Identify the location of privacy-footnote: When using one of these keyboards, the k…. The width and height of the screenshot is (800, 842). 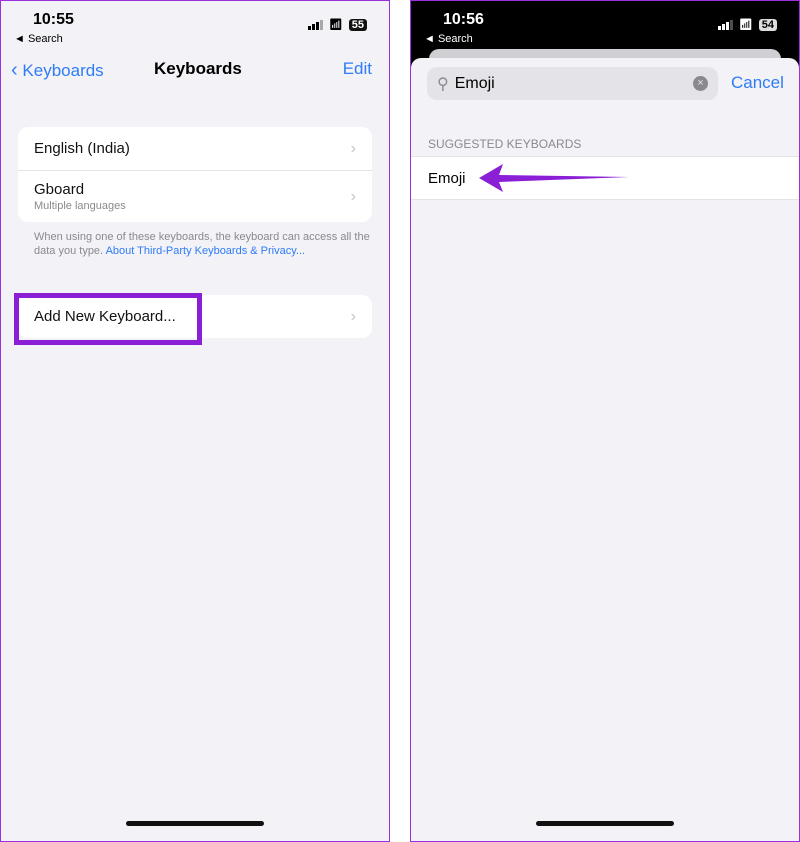
(207, 244).